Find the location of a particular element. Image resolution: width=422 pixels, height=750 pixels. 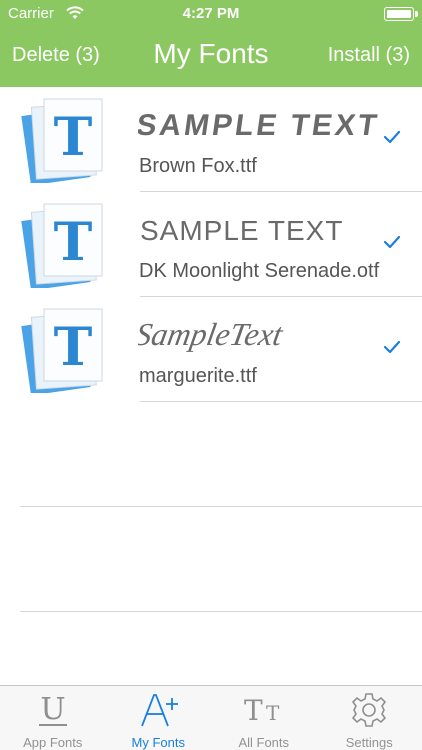

font-filename: marguerite.ttf is located at coordinates (198, 376).